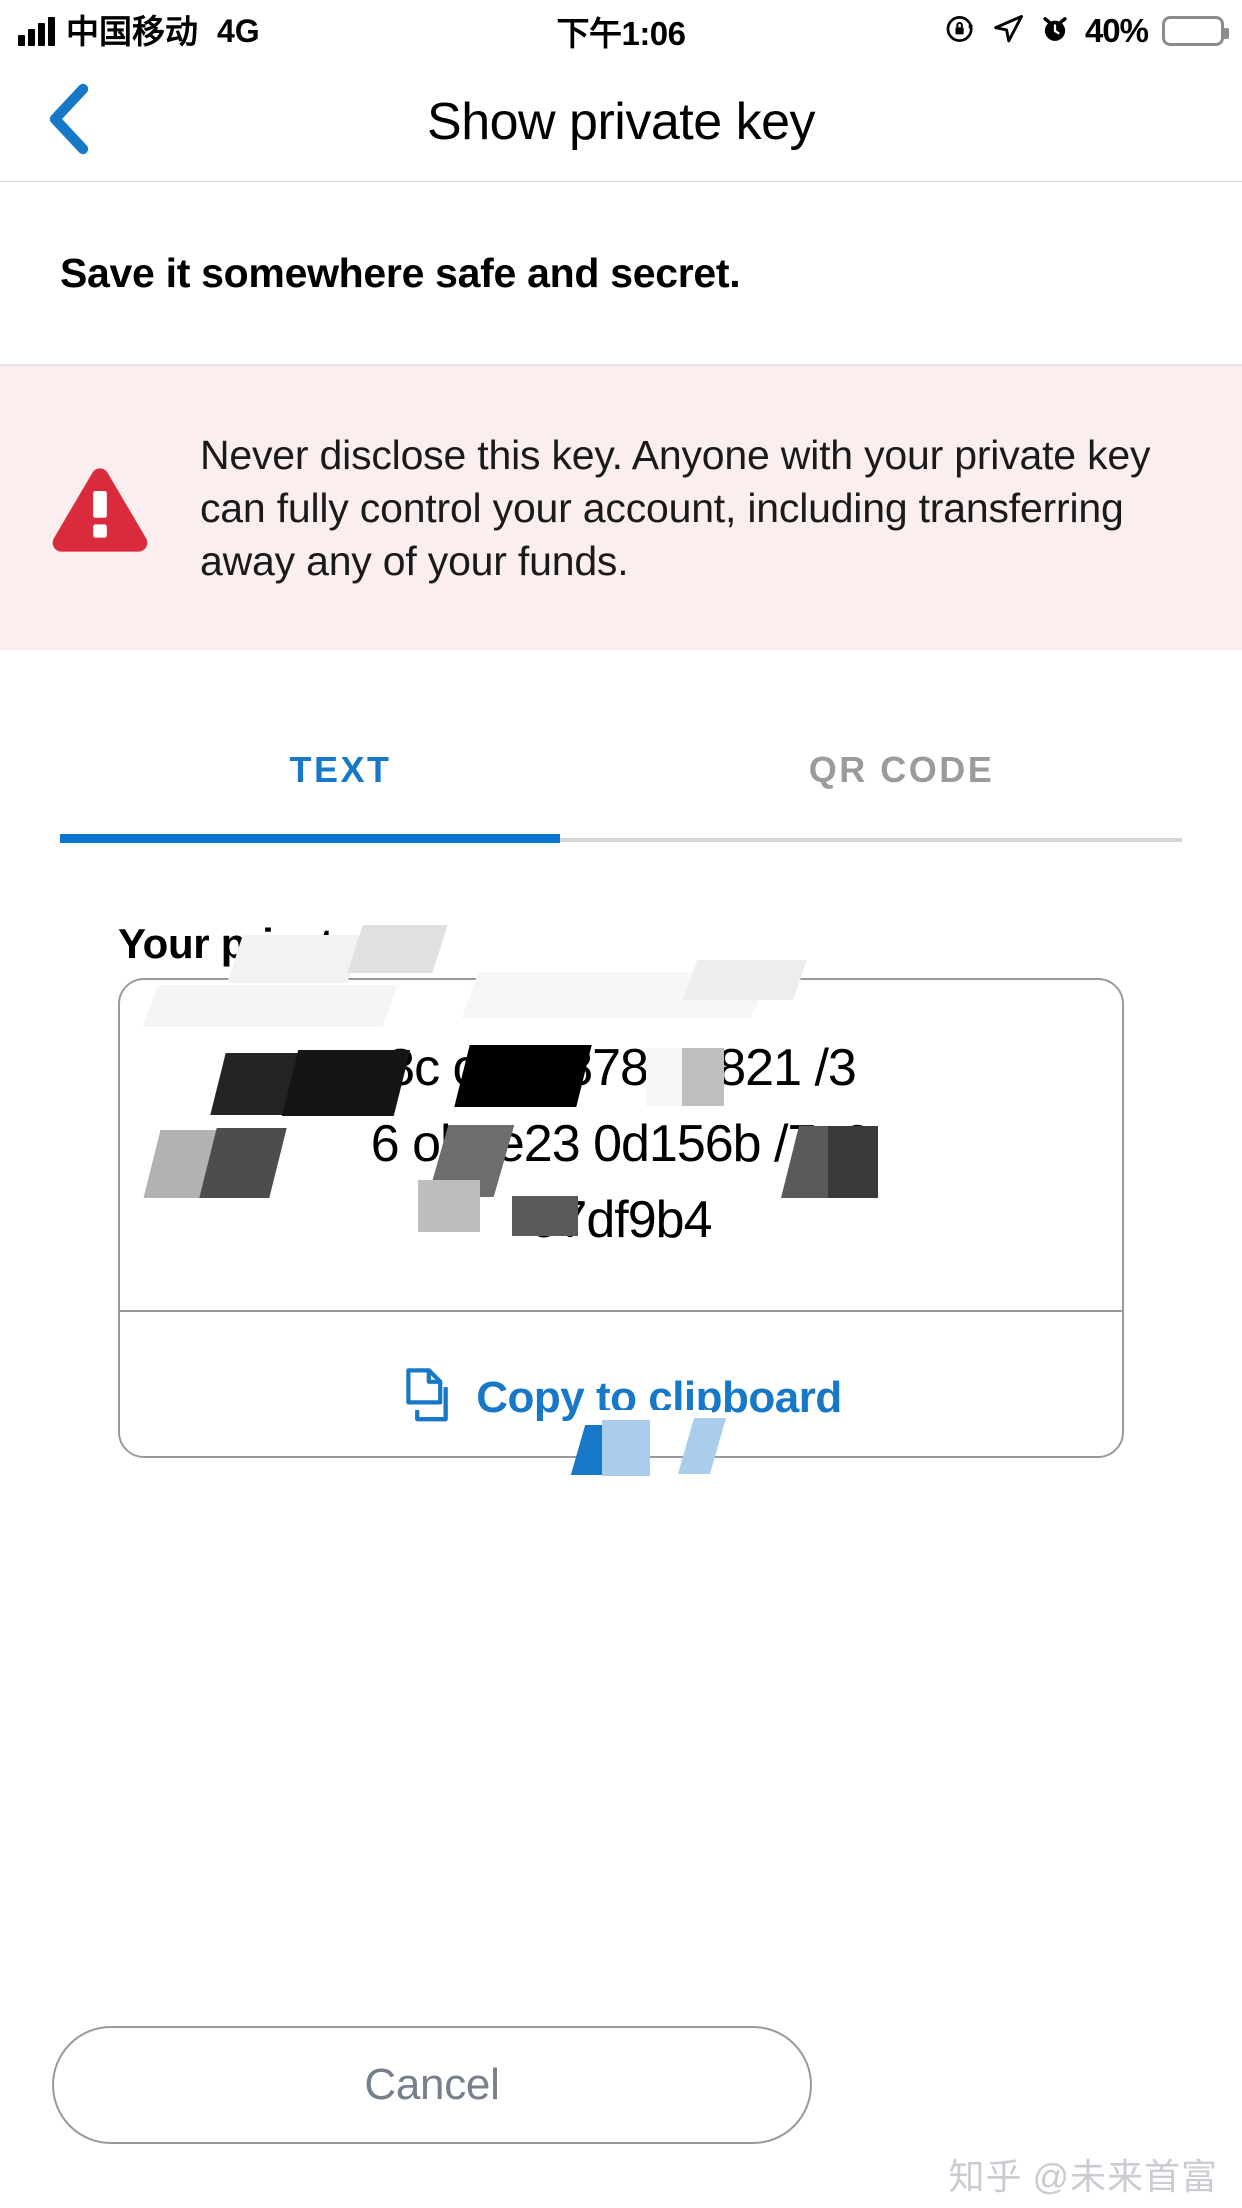 The width and height of the screenshot is (1242, 2208). What do you see at coordinates (1116, 30) in the screenshot?
I see `battery-percent-label: 40%` at bounding box center [1116, 30].